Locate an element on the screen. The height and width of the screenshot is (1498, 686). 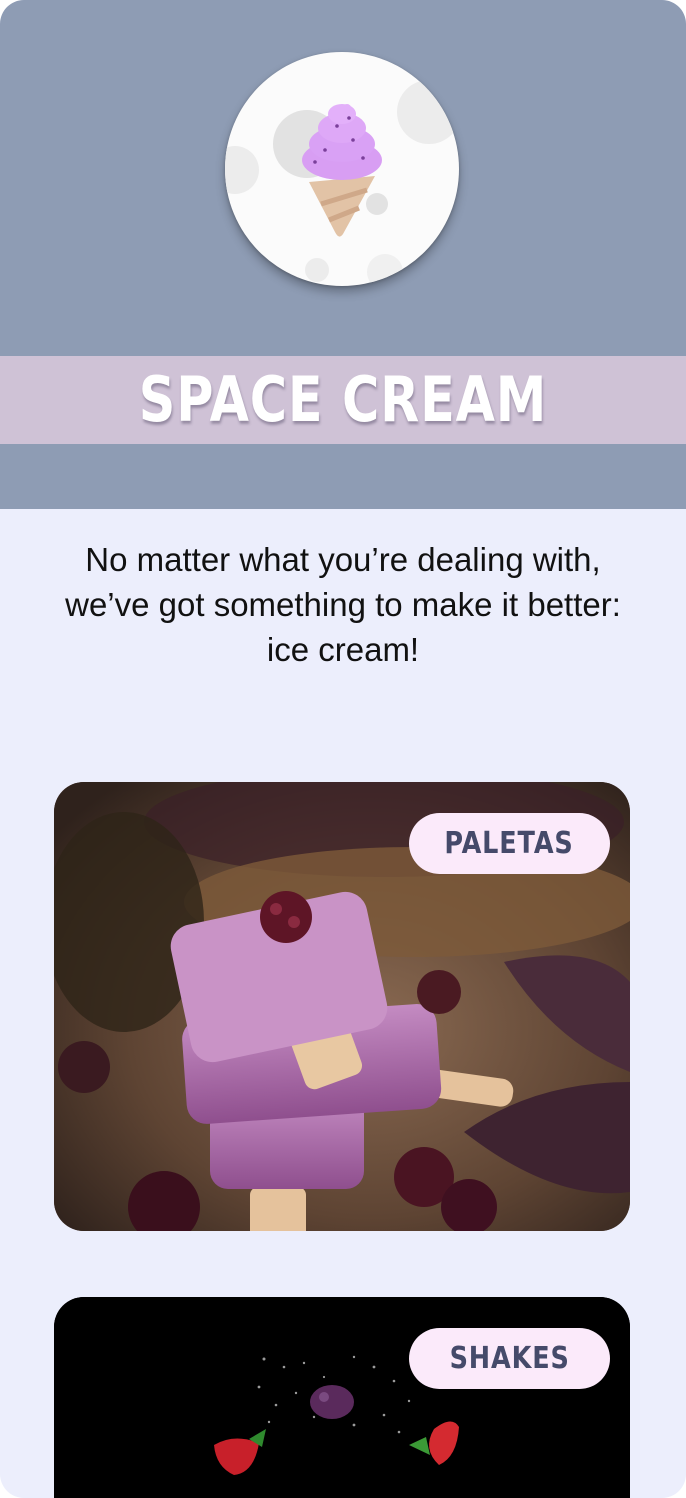
logo is located at coordinates (342, 169).